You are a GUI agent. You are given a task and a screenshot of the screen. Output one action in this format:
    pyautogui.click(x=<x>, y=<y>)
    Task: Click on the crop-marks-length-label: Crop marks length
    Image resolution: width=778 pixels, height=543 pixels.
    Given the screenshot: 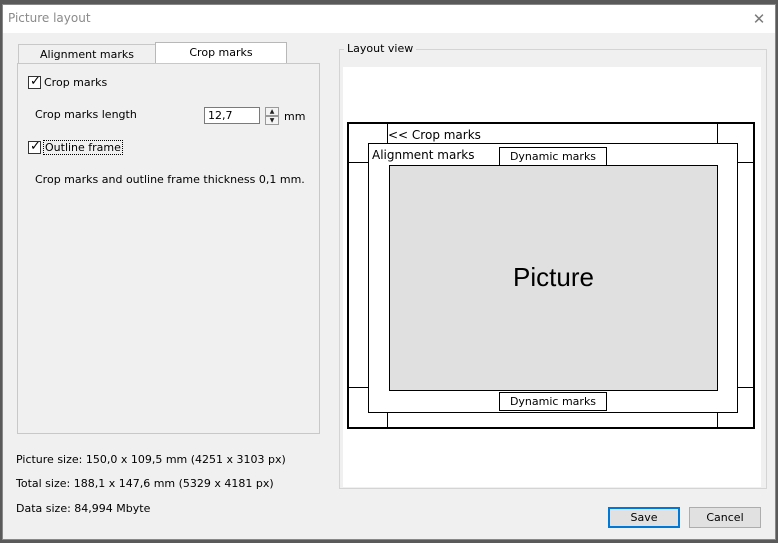 What is the action you would take?
    pyautogui.click(x=86, y=114)
    